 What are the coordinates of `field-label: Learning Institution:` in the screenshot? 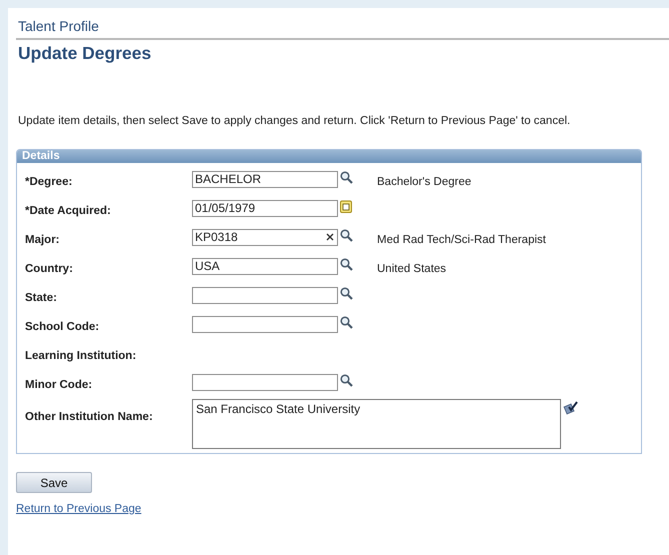 It's located at (81, 356).